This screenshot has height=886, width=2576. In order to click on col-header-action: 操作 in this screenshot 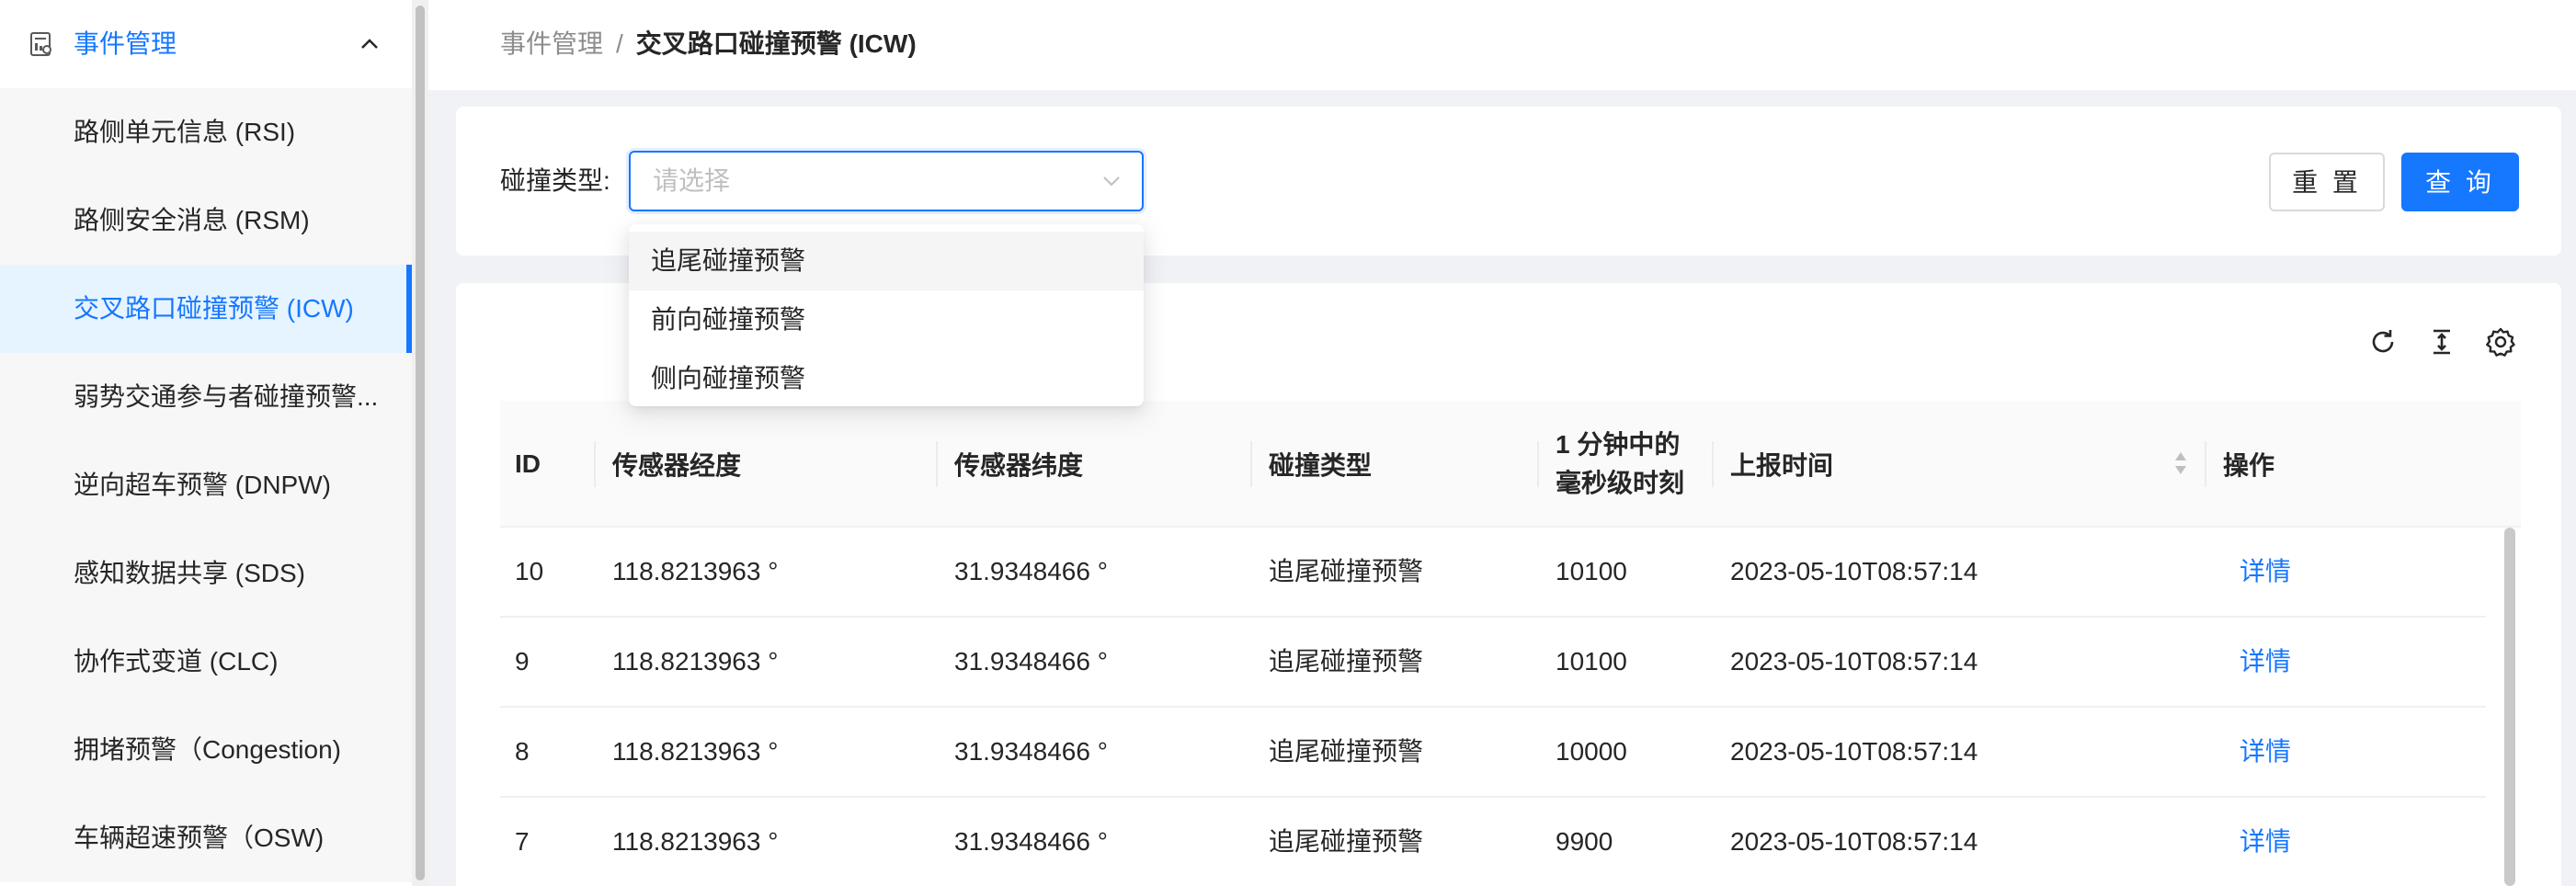, I will do `click(2249, 465)`.